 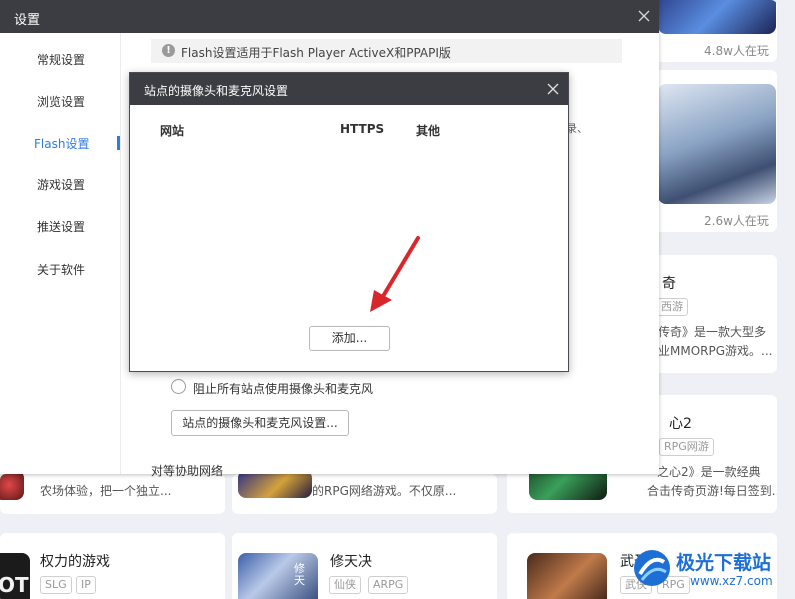 I want to click on settings-title: 设置, so click(x=27, y=20).